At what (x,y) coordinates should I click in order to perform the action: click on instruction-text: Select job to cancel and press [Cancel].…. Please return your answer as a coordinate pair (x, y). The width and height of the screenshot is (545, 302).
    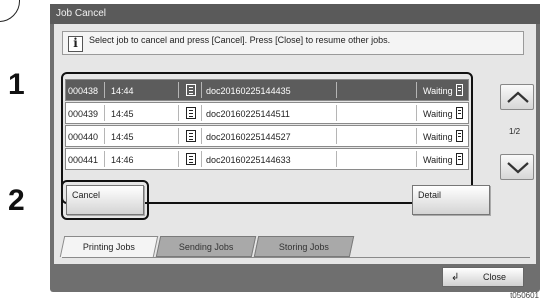
    Looking at the image, I should click on (240, 40).